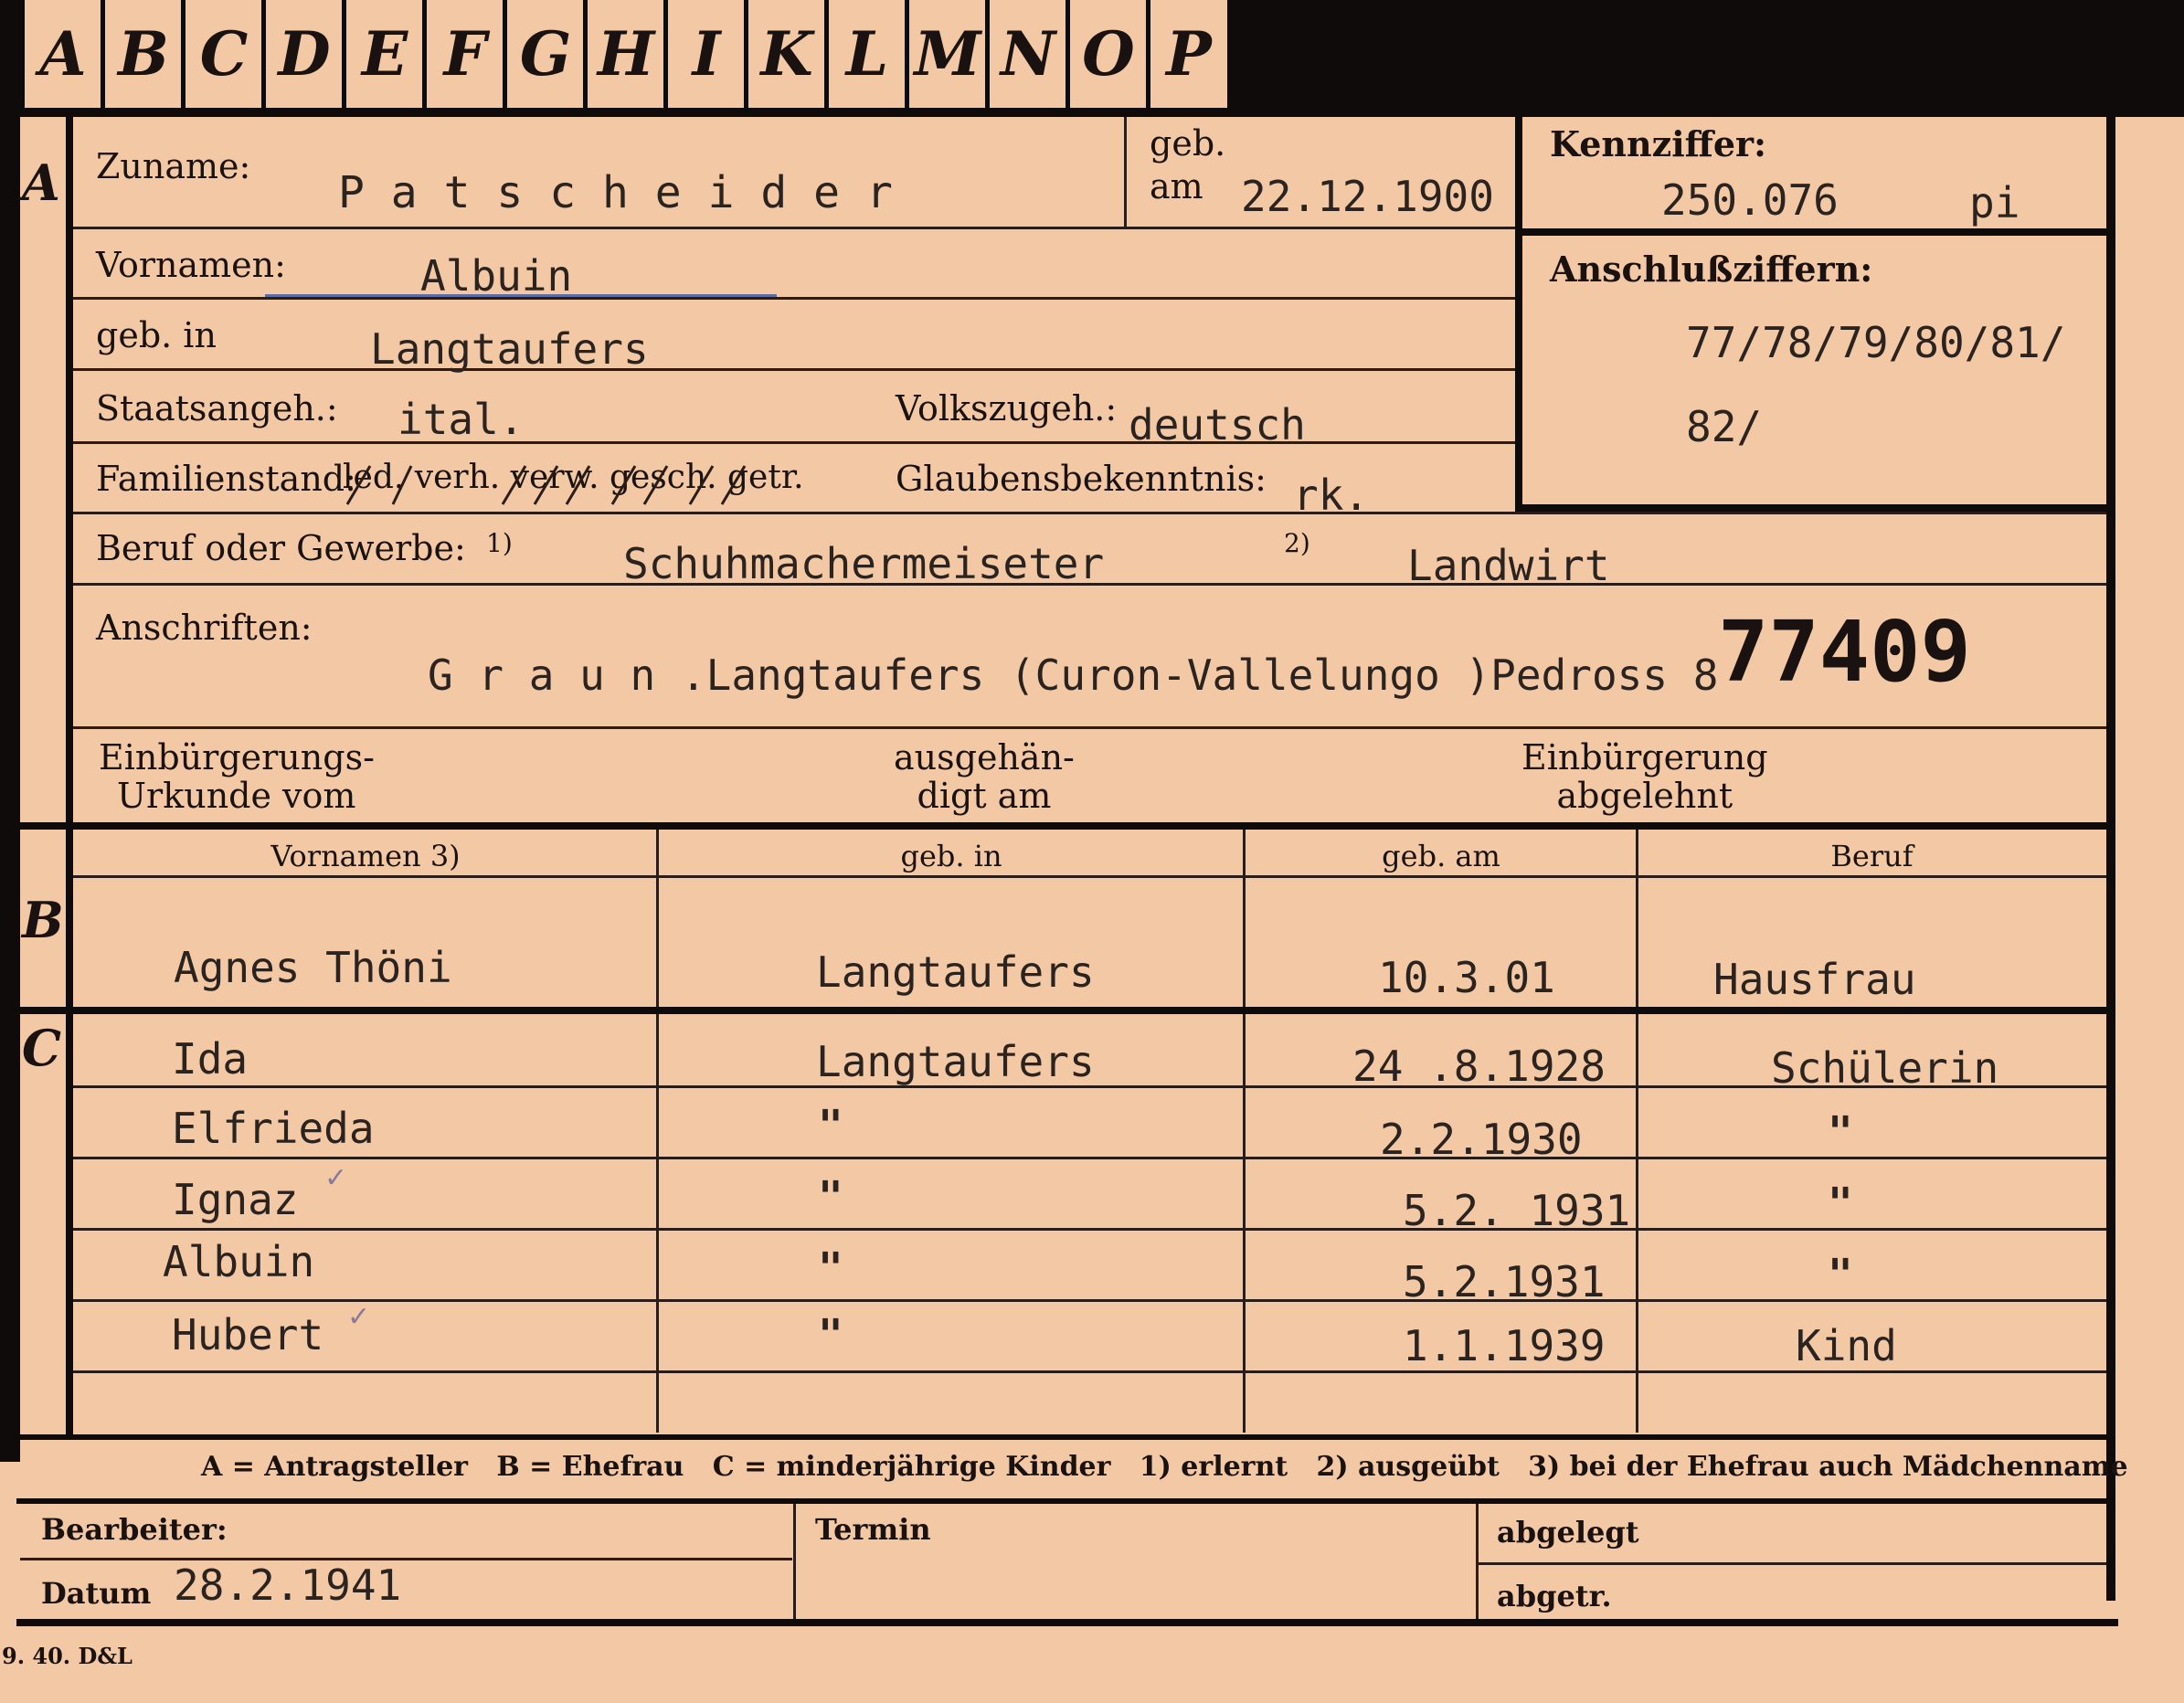 This screenshot has height=1703, width=2184. What do you see at coordinates (864, 563) in the screenshot?
I see `occupation-1-value: Schuhmachermeiseter` at bounding box center [864, 563].